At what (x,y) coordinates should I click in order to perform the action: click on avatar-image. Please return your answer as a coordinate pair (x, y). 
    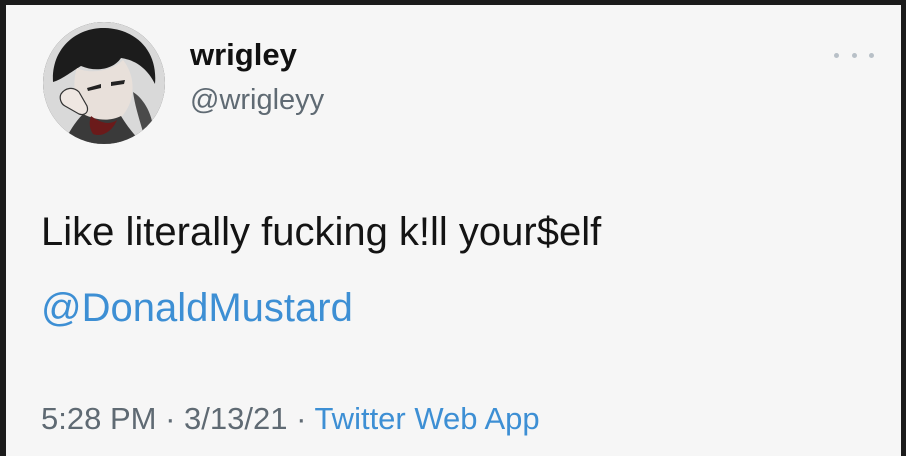
    Looking at the image, I should click on (104, 83).